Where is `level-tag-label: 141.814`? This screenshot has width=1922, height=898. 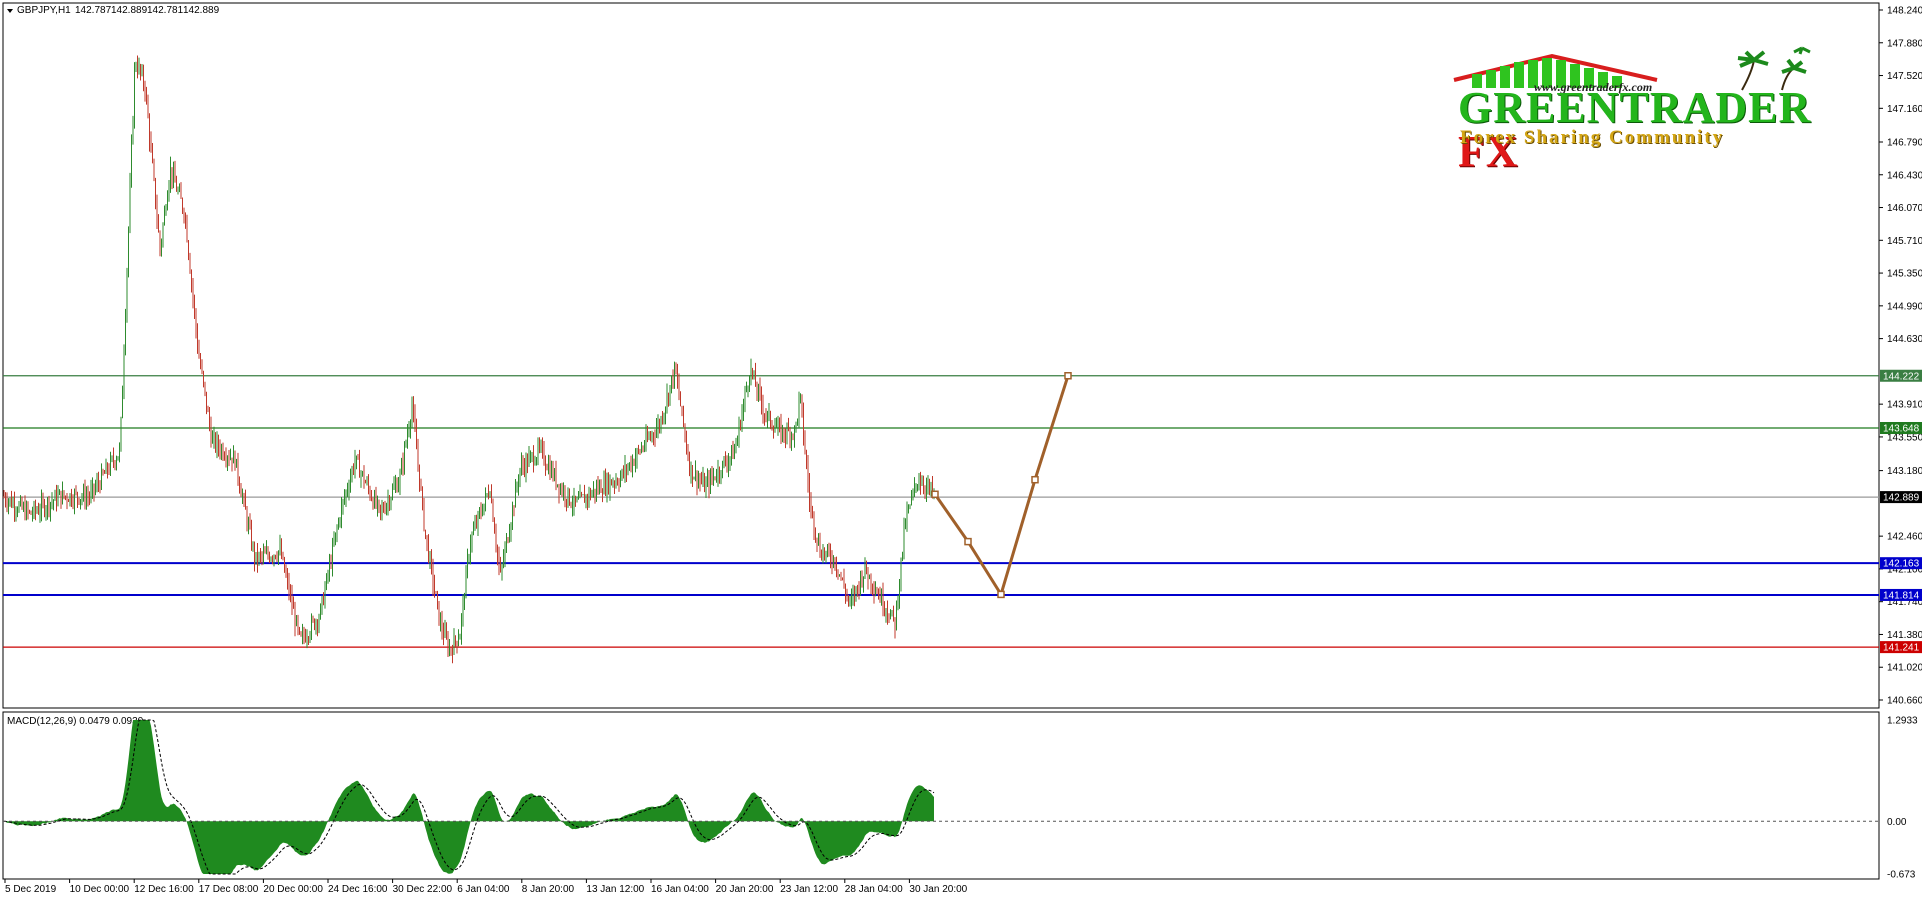
level-tag-label: 141.814 is located at coordinates (1901, 595).